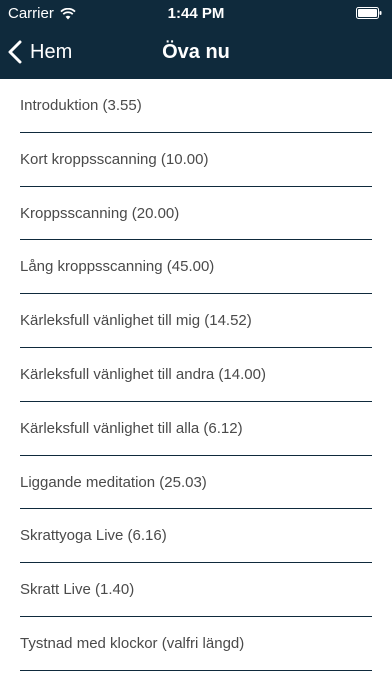 Image resolution: width=392 pixels, height=696 pixels. I want to click on list-item-label: Liggande meditation (25.03), so click(113, 482).